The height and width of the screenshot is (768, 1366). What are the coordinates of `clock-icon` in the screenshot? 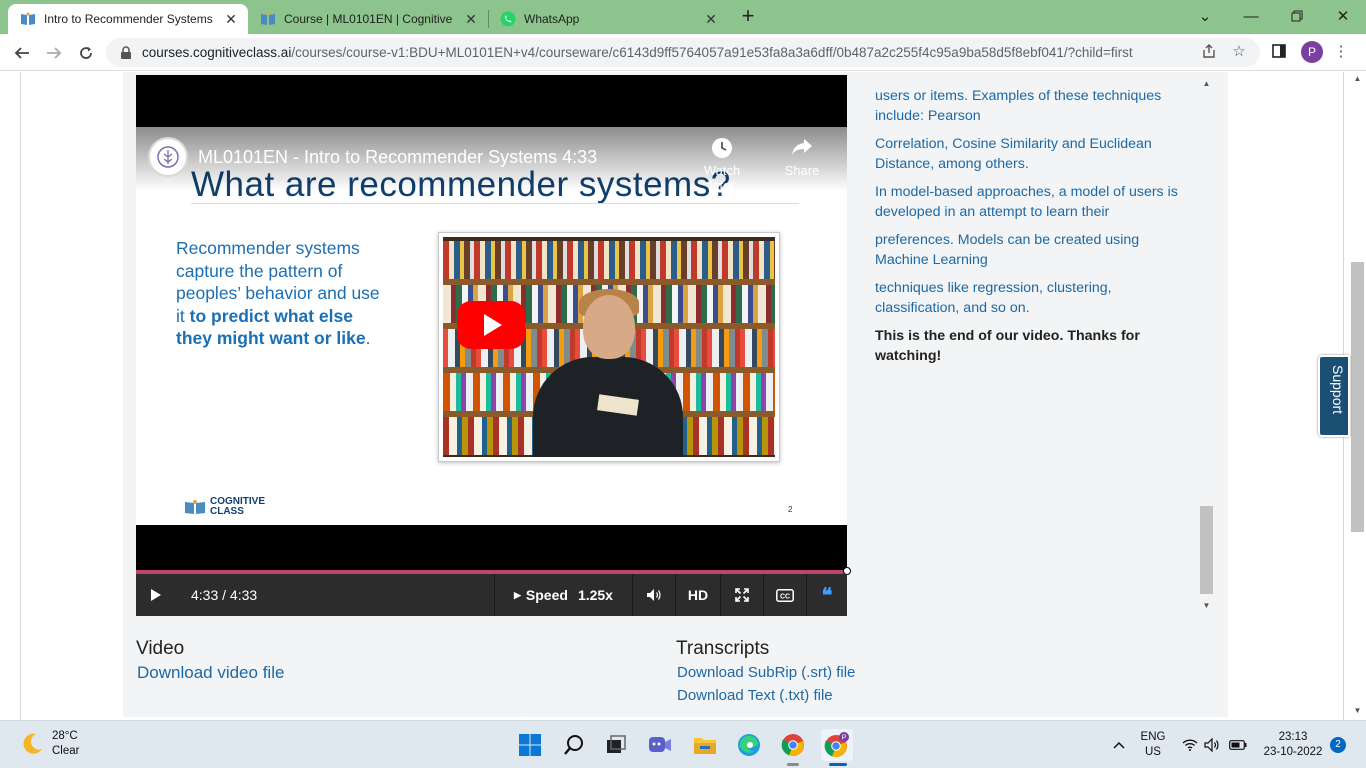 It's located at (722, 150).